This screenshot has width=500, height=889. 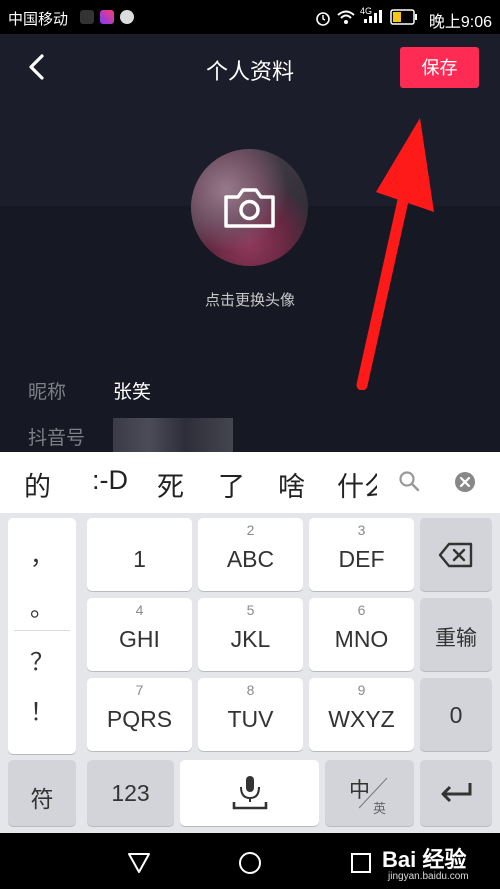 I want to click on tiktok-icon, so click(x=87, y=17).